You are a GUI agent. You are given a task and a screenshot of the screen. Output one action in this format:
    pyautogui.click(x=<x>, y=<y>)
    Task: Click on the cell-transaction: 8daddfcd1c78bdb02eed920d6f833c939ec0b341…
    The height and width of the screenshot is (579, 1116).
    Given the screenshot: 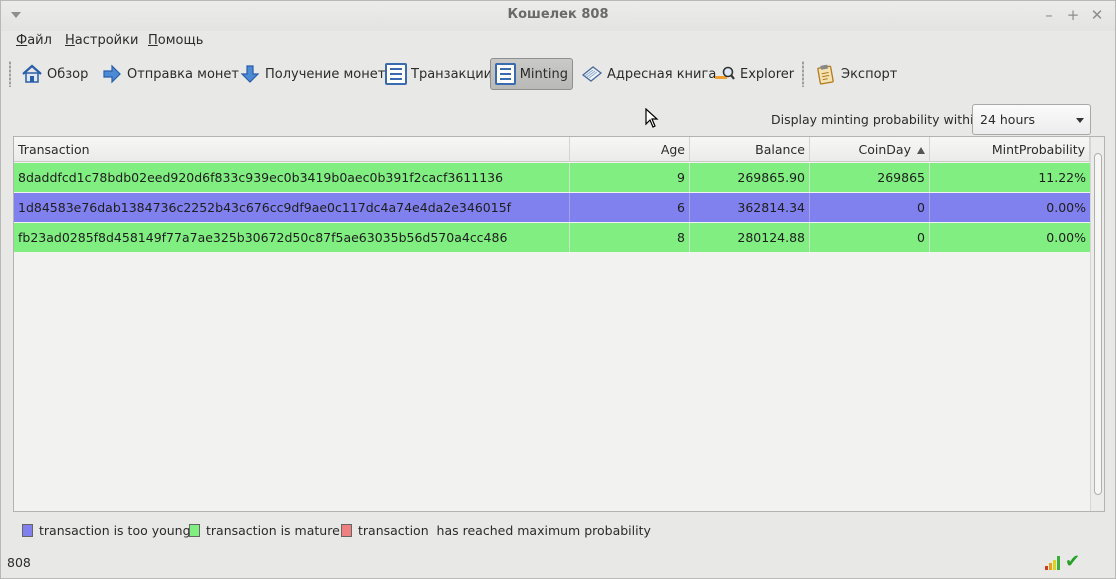 What is the action you would take?
    pyautogui.click(x=292, y=177)
    